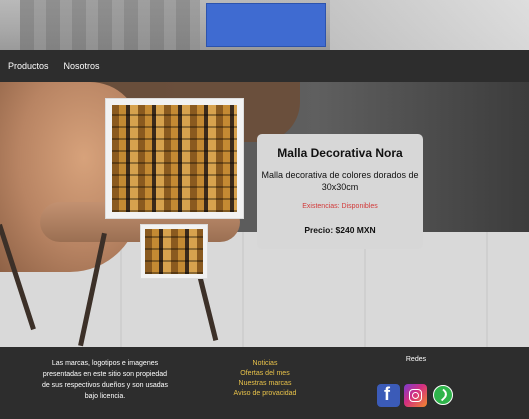 The height and width of the screenshot is (419, 529). What do you see at coordinates (28, 66) in the screenshot?
I see `nav-item-productos: Productos` at bounding box center [28, 66].